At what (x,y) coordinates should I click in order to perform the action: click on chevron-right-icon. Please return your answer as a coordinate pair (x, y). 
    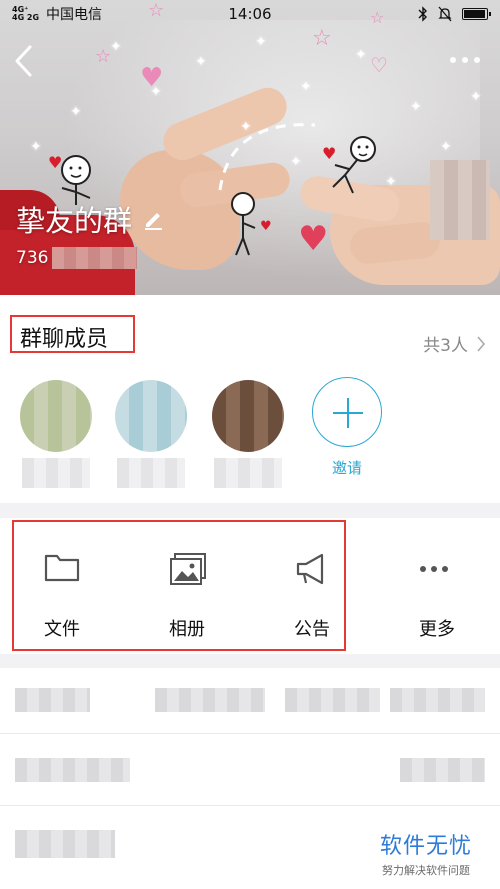
    Looking at the image, I should click on (481, 343).